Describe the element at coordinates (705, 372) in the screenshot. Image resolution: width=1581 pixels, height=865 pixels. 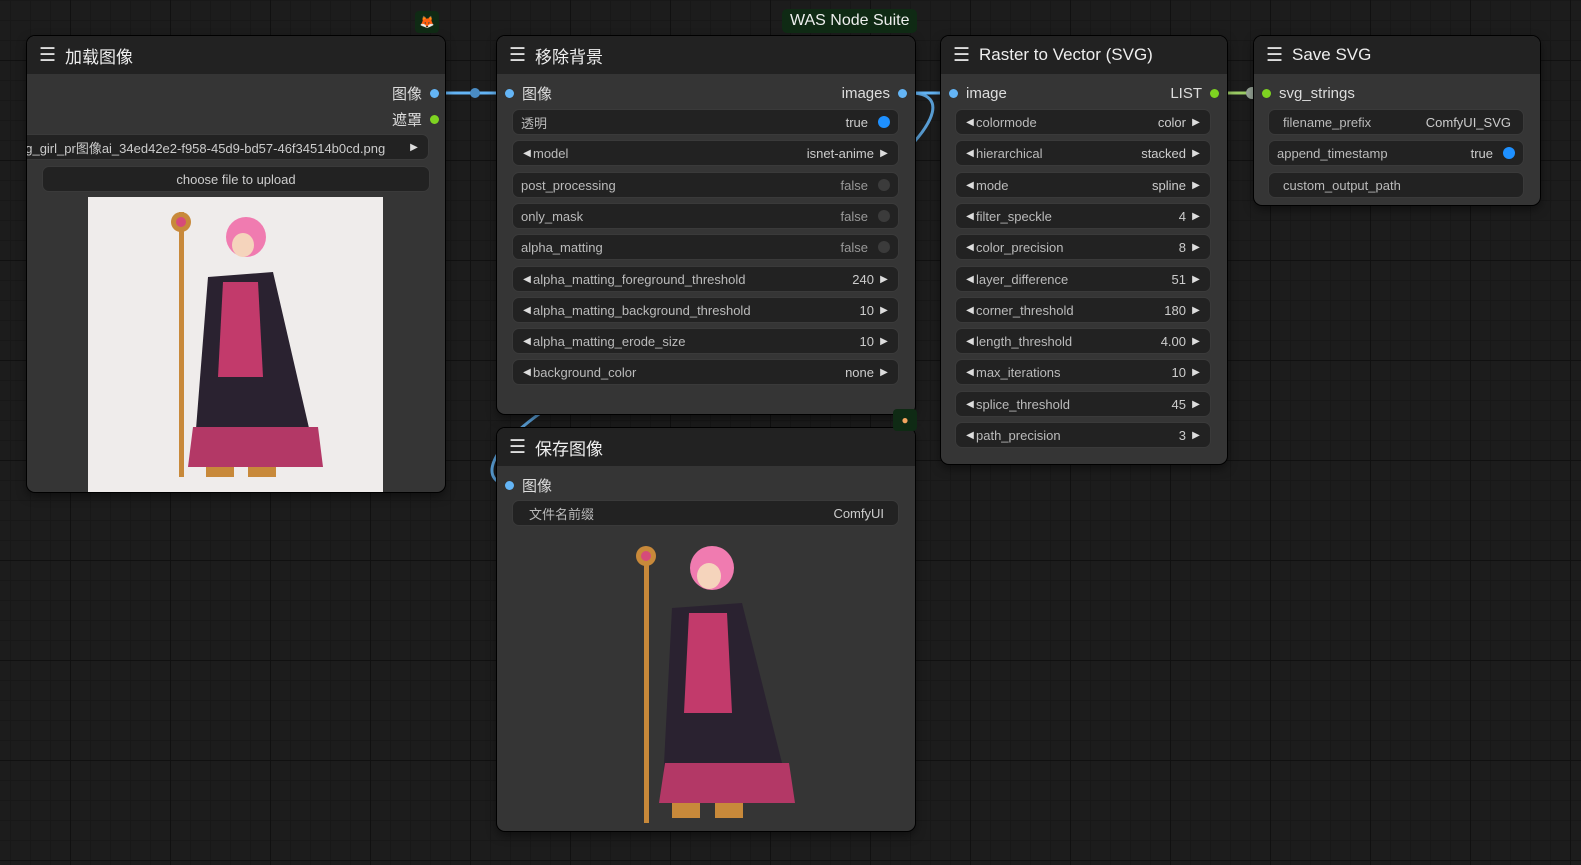
I see `combo-background-color: ◀ background_color none ▶` at that location.